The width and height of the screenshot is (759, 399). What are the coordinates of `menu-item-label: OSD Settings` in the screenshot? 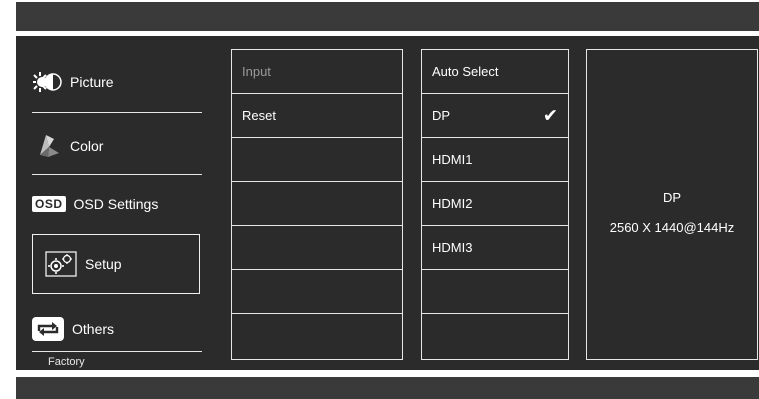 It's located at (116, 204).